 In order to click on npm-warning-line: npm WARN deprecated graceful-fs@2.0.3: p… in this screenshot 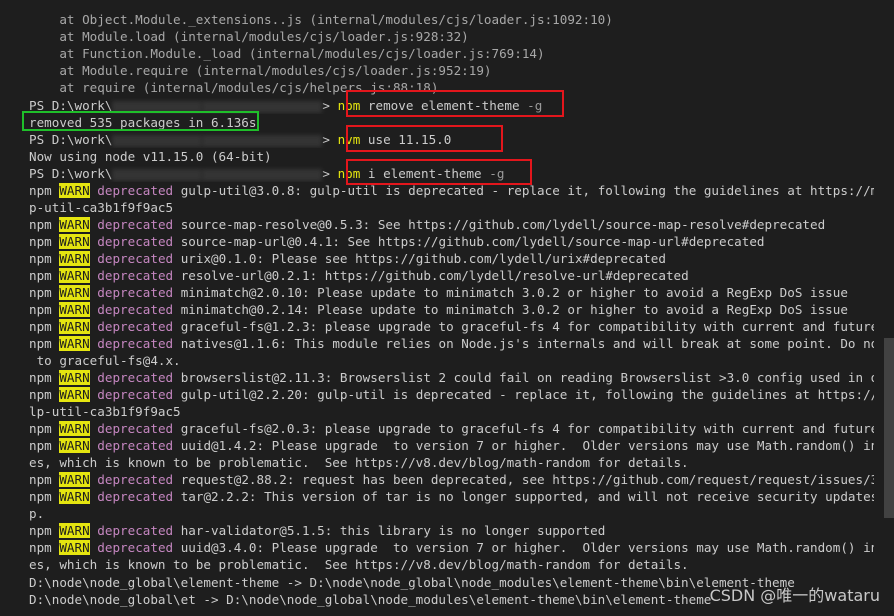, I will do `click(451, 428)`.